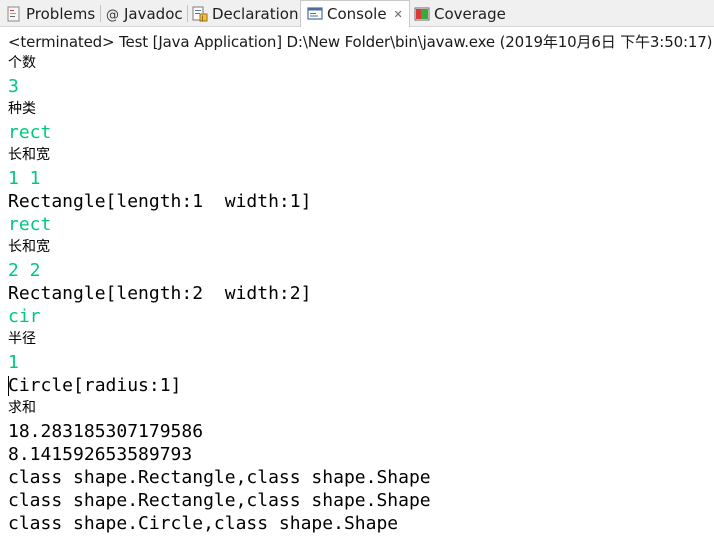 Image resolution: width=714 pixels, height=554 pixels. I want to click on tab-label: Javadoc, so click(153, 13).